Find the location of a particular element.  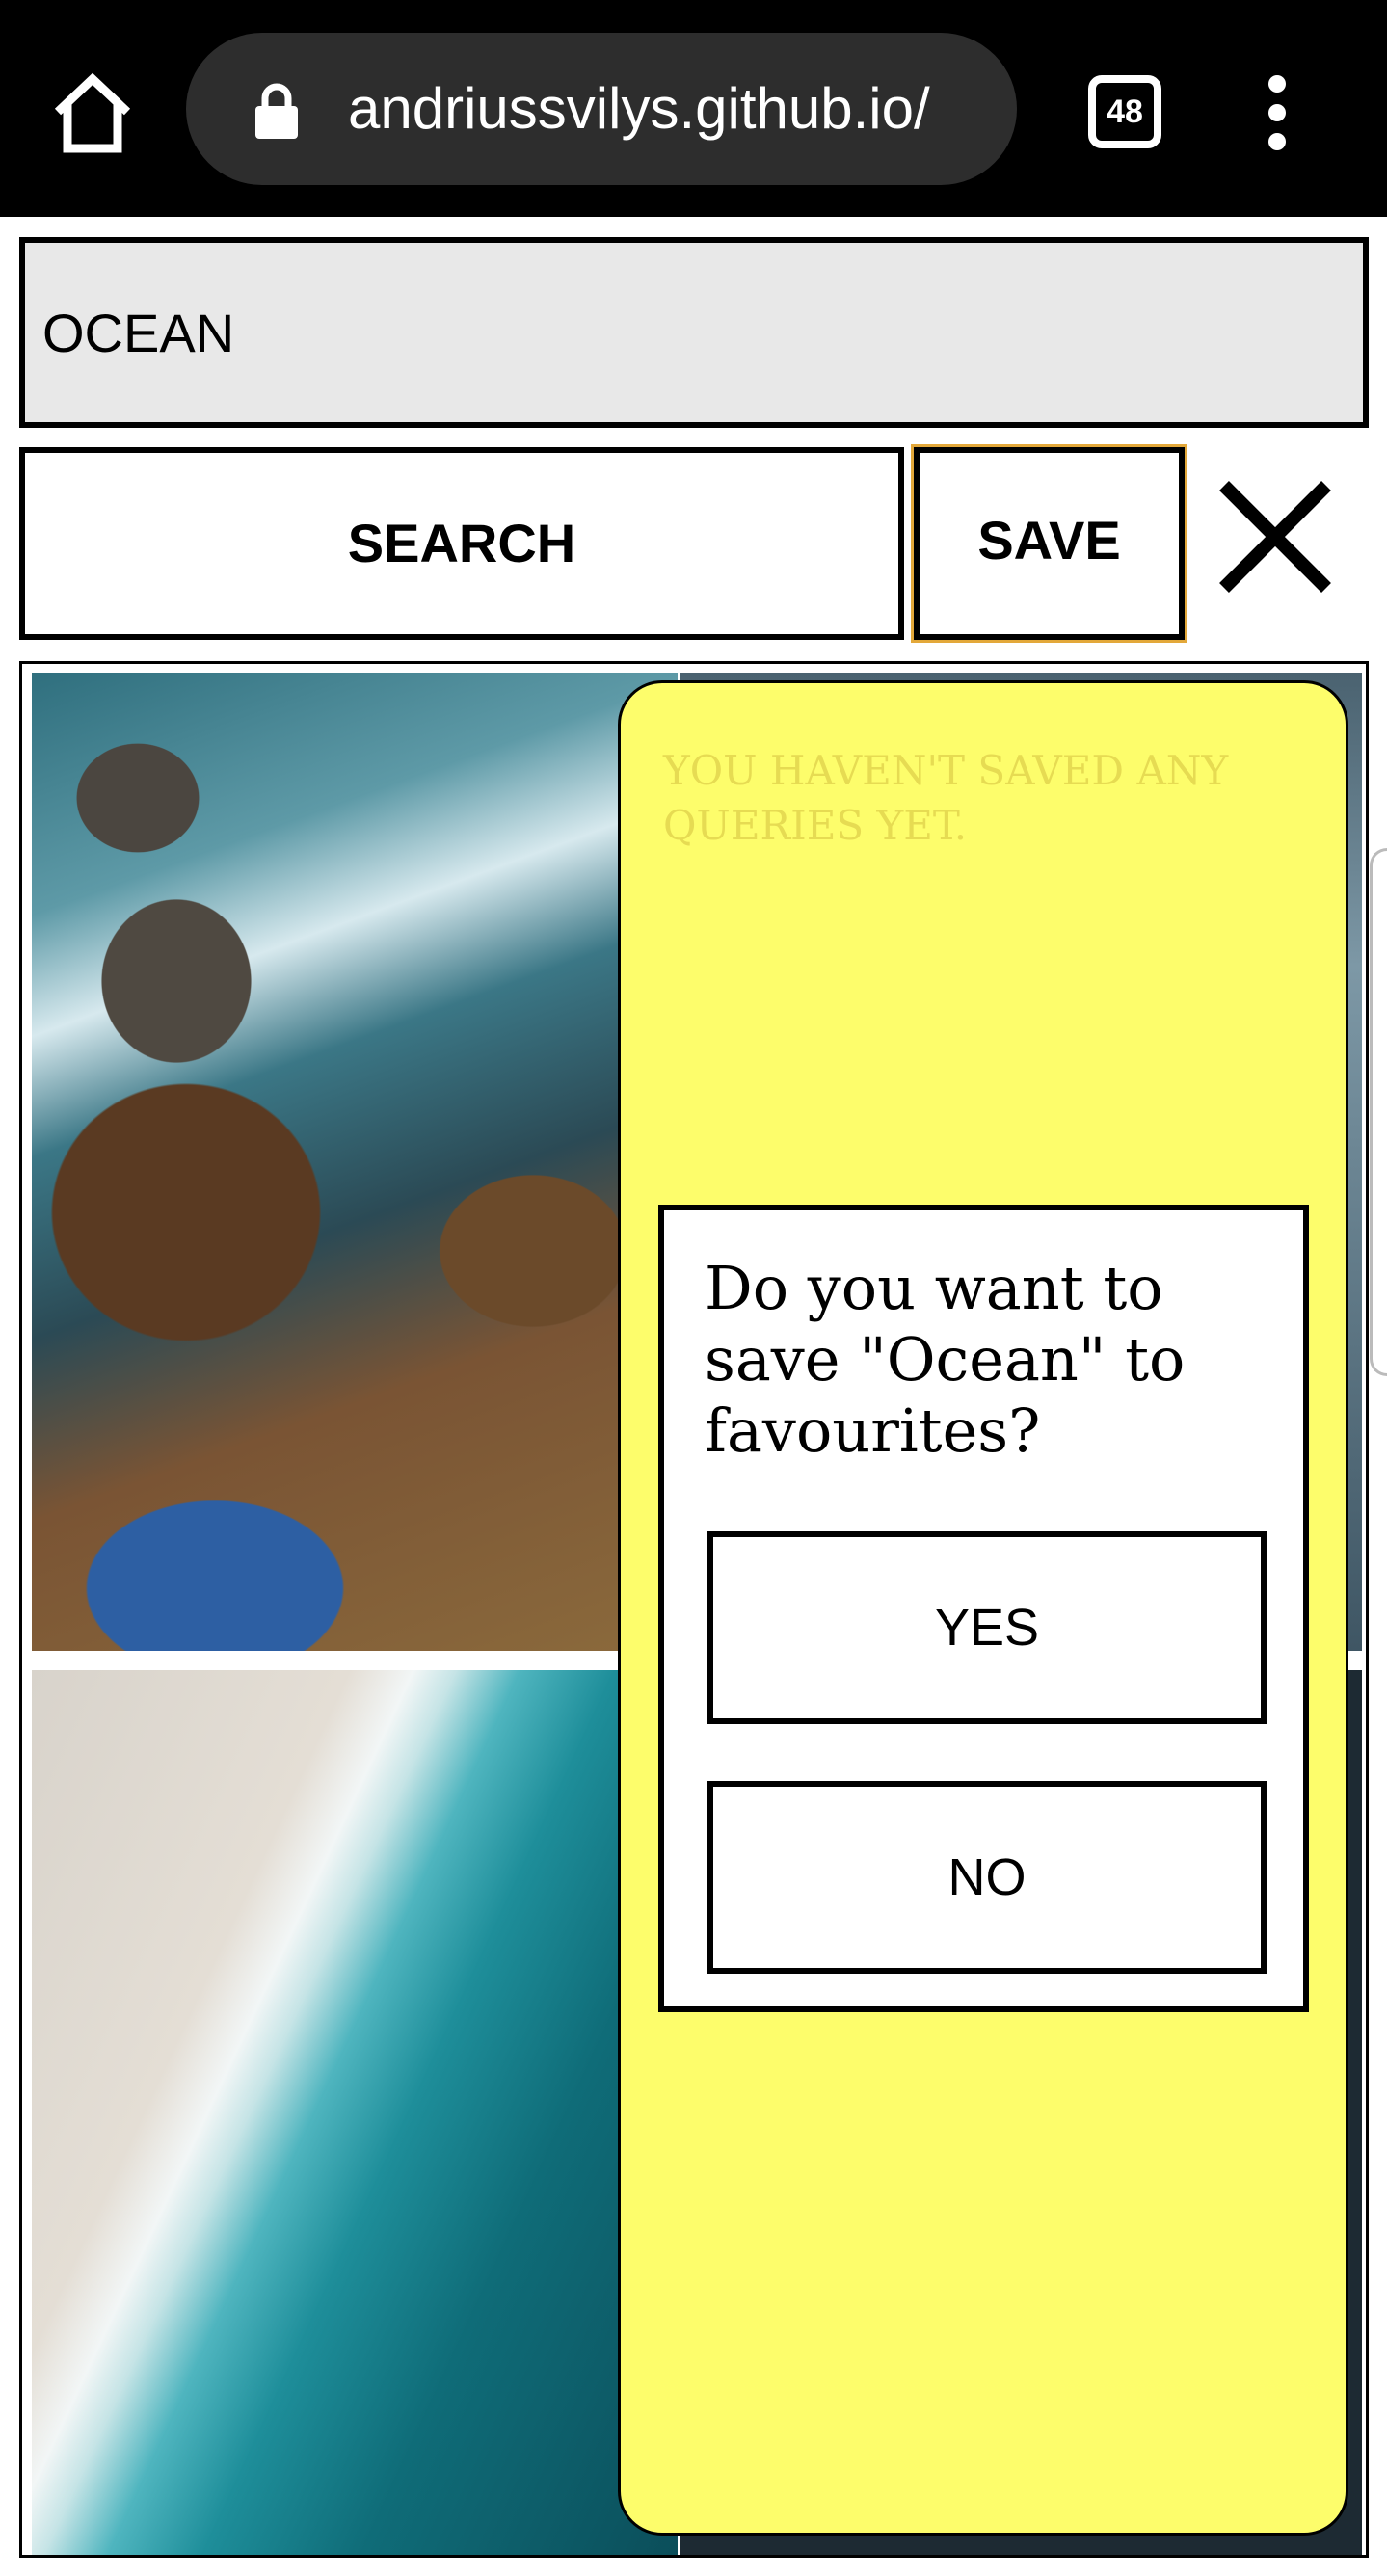

save-button: SAVE is located at coordinates (1049, 543).